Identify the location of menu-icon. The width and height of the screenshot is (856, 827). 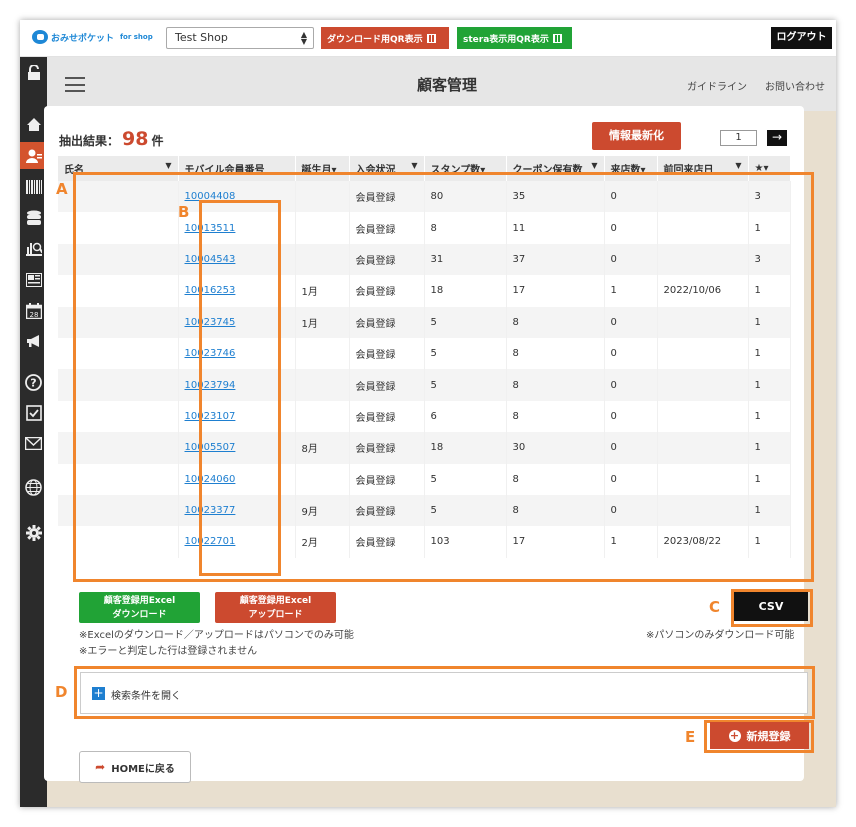
(75, 84).